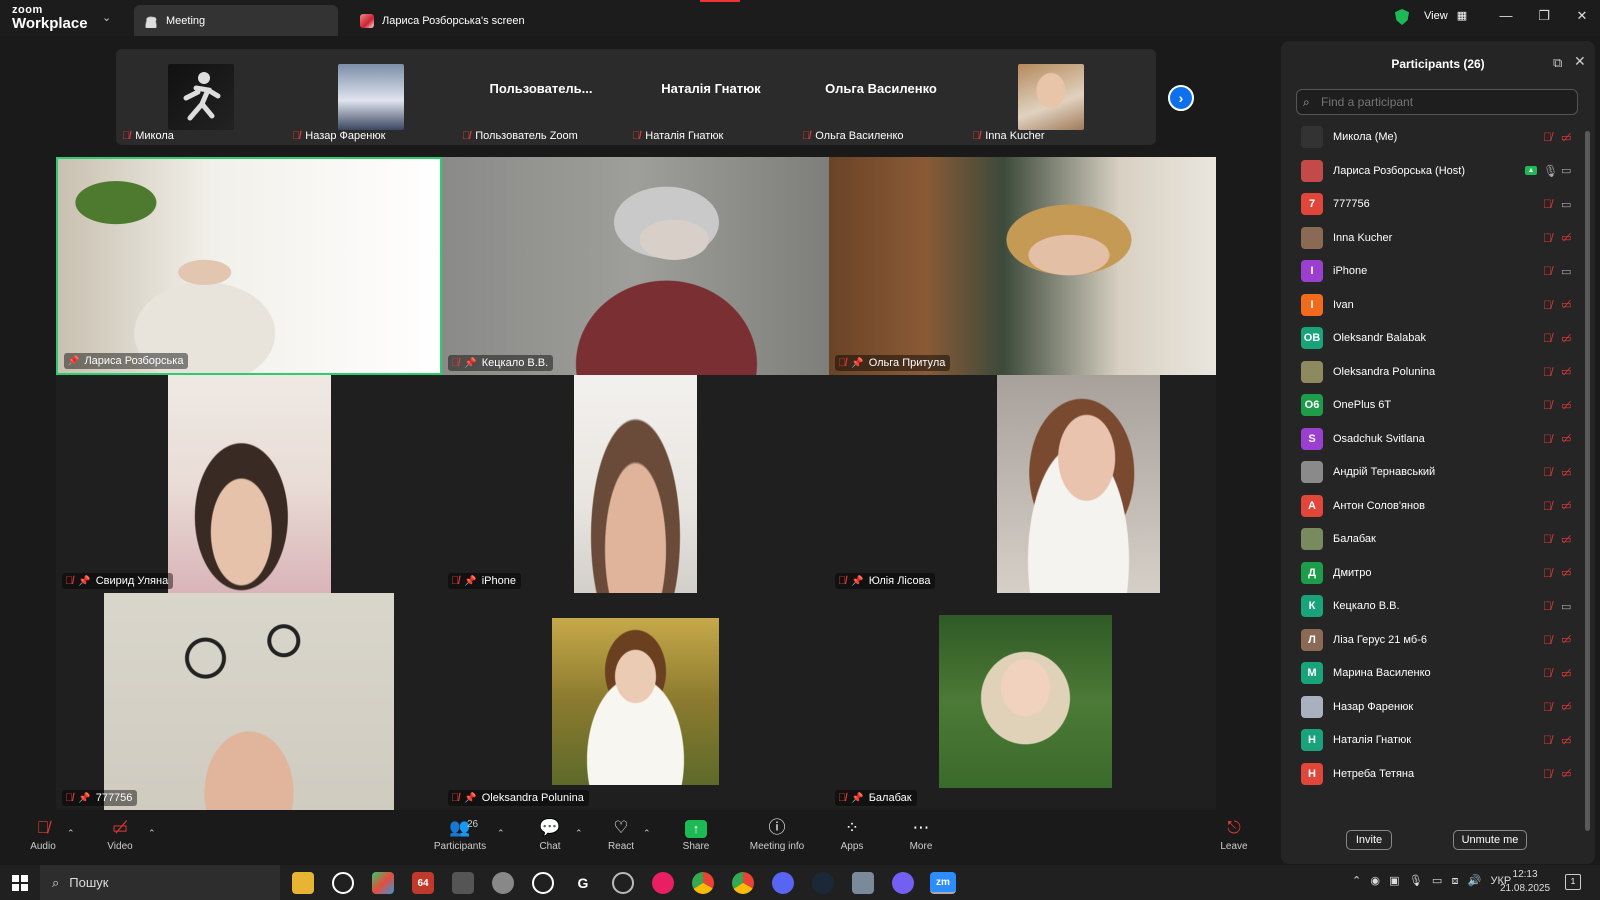 Image resolution: width=1600 pixels, height=900 pixels. I want to click on participant-row: I Ivan 🎙̸ ▭̸, so click(1431, 305).